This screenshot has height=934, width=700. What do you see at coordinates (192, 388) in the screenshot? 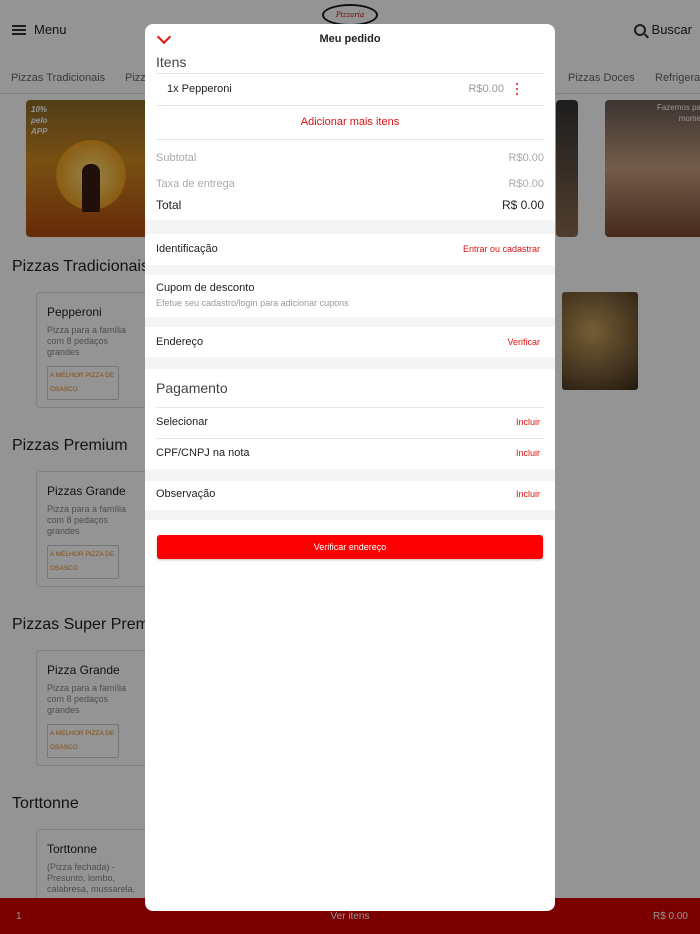
I see `payment-heading: Pagamento` at bounding box center [192, 388].